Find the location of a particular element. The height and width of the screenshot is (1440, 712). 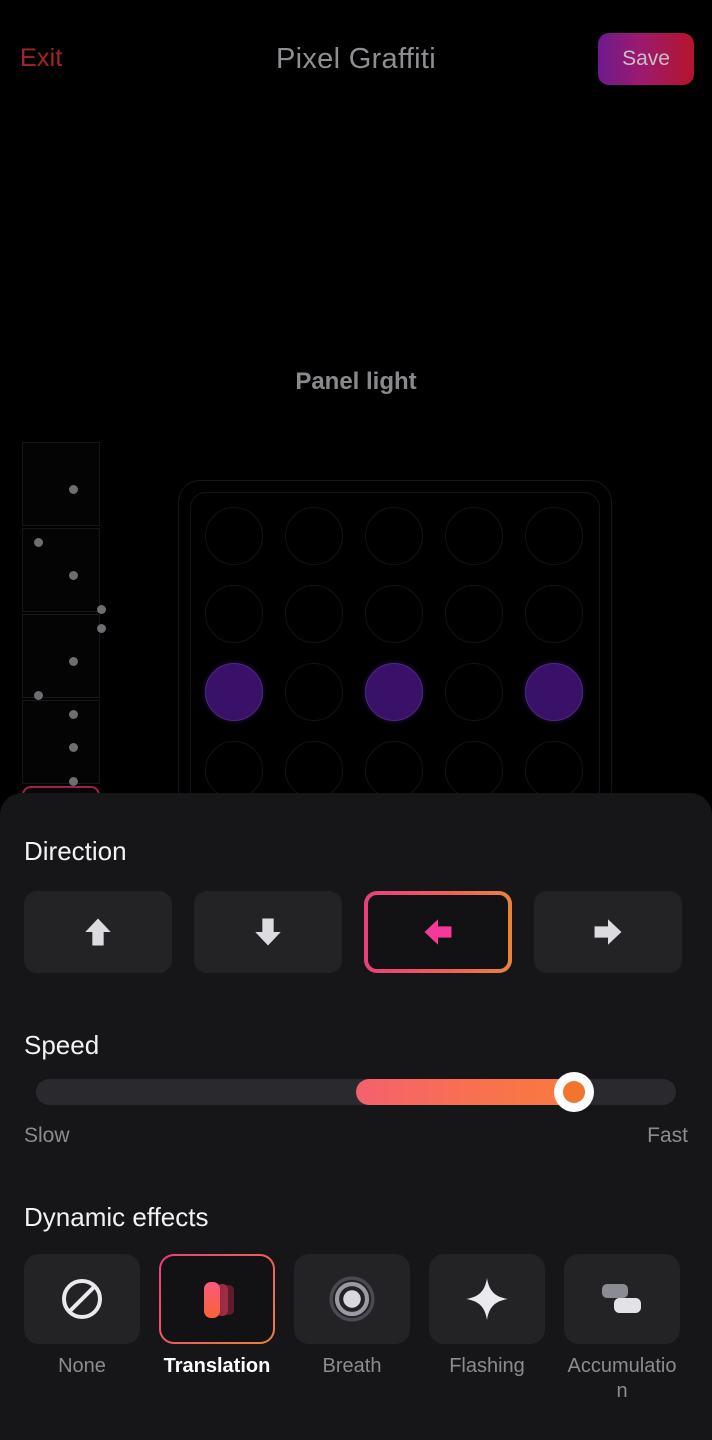

direction-button-right is located at coordinates (608, 932).